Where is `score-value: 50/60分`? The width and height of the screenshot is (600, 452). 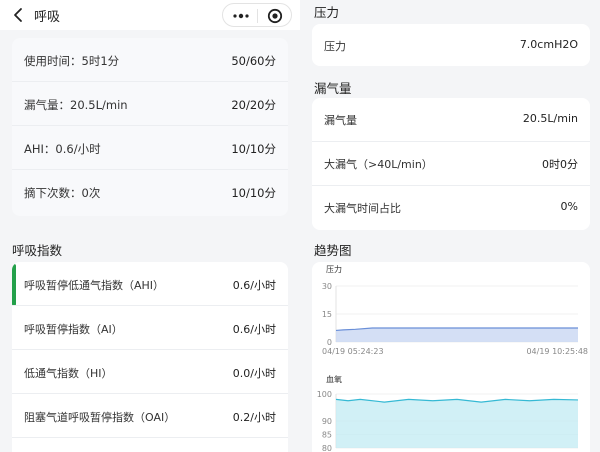
score-value: 50/60分 is located at coordinates (253, 61).